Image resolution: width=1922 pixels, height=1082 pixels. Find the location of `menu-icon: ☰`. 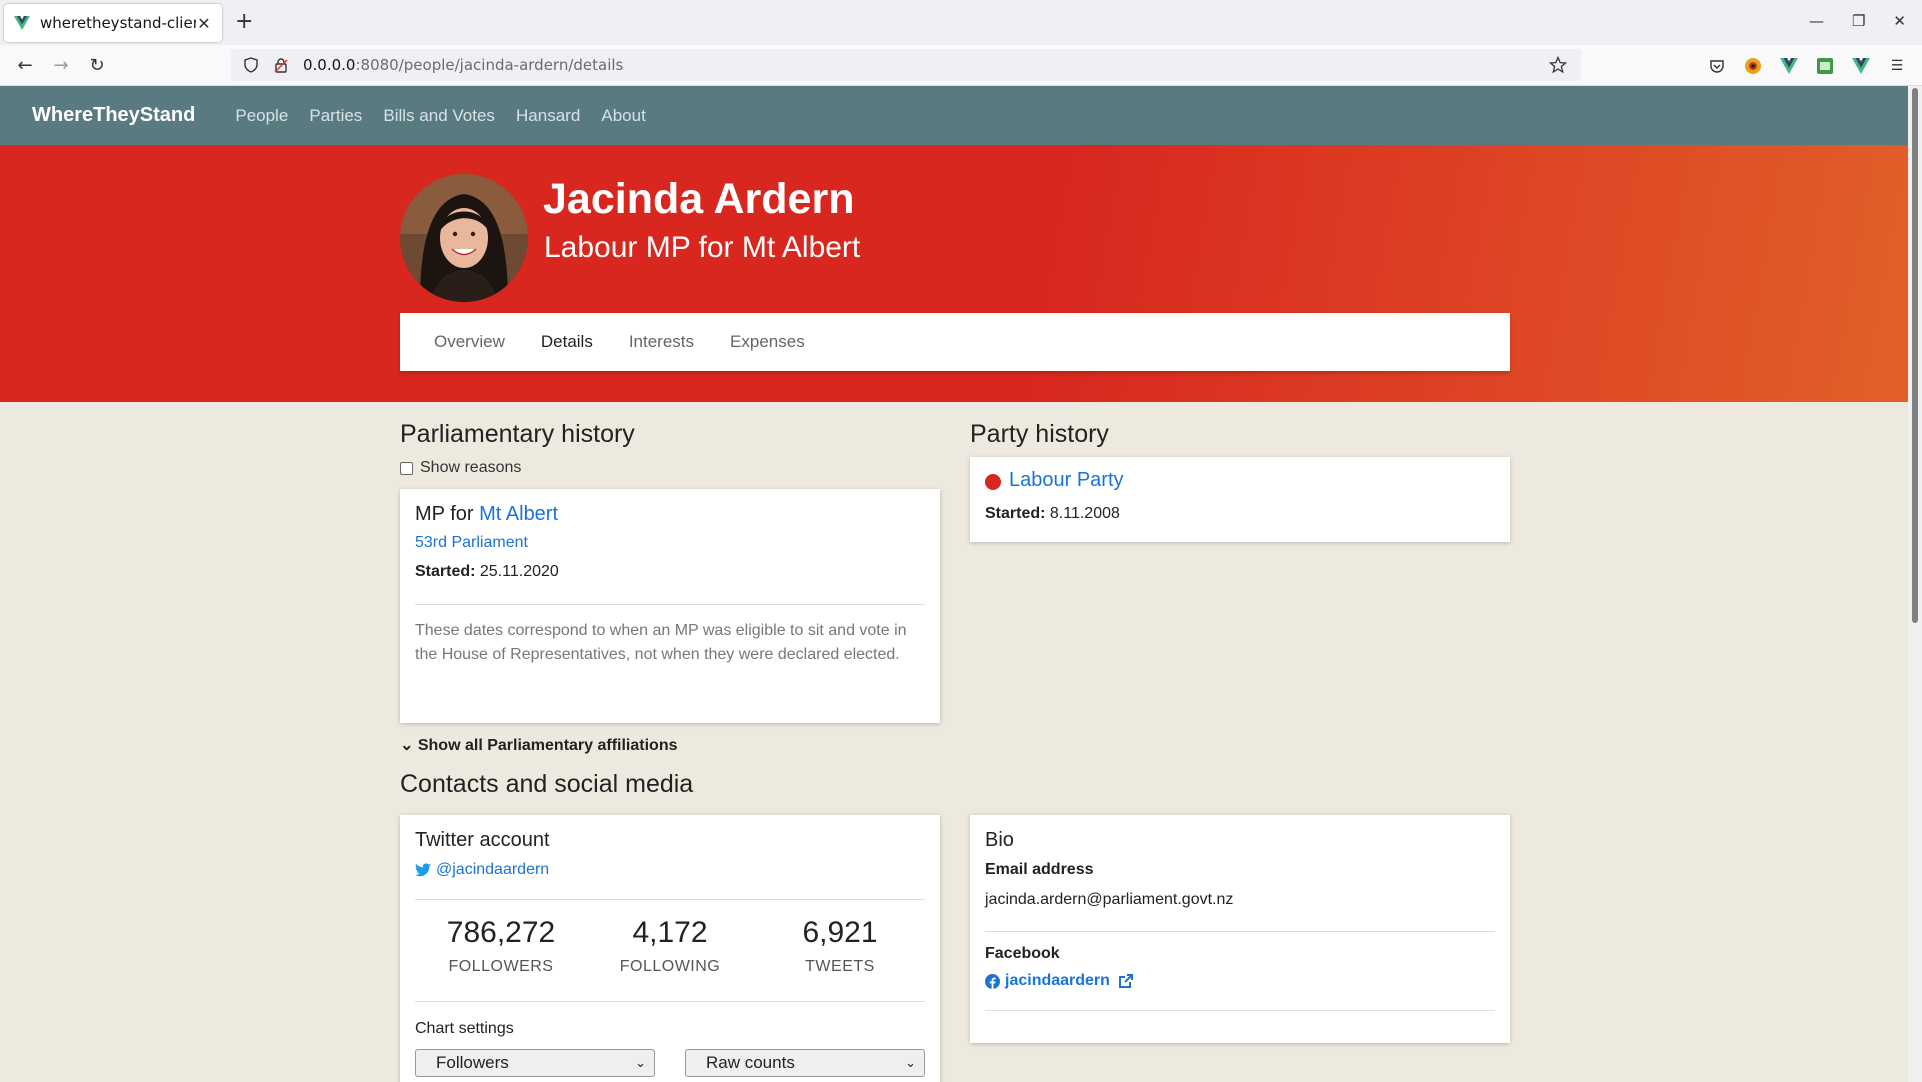

menu-icon: ☰ is located at coordinates (1897, 66).